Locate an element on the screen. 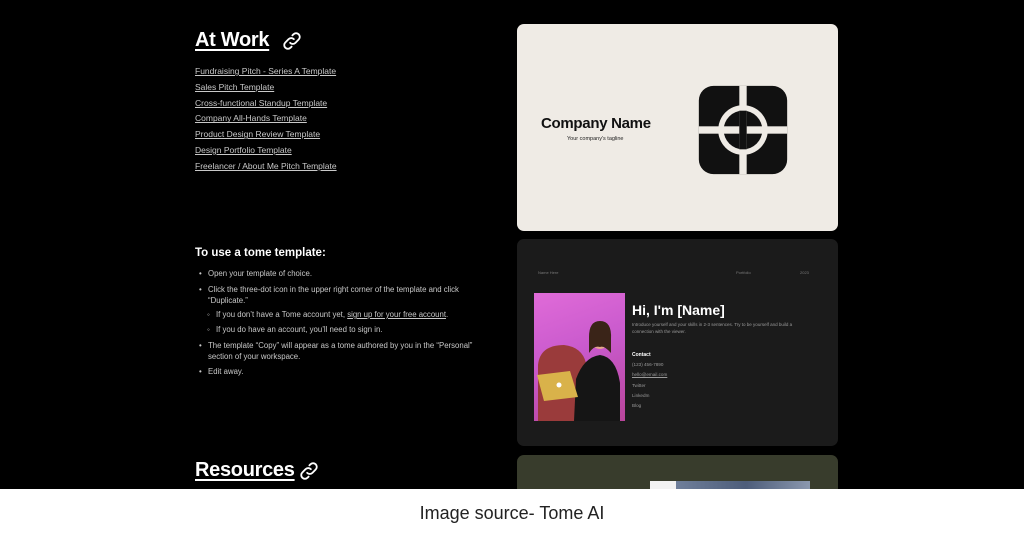 The image size is (1024, 538). list-item: Freelancer / About Me Pitch Template is located at coordinates (266, 164).